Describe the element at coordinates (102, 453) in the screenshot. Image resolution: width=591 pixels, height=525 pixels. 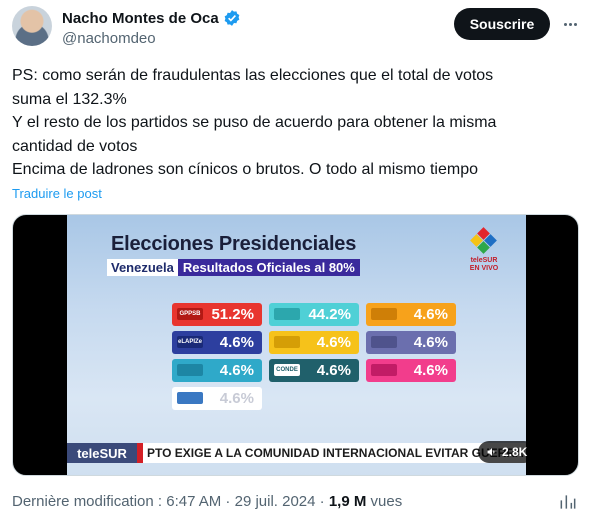
I see `ticker-brand: teleSUR` at that location.